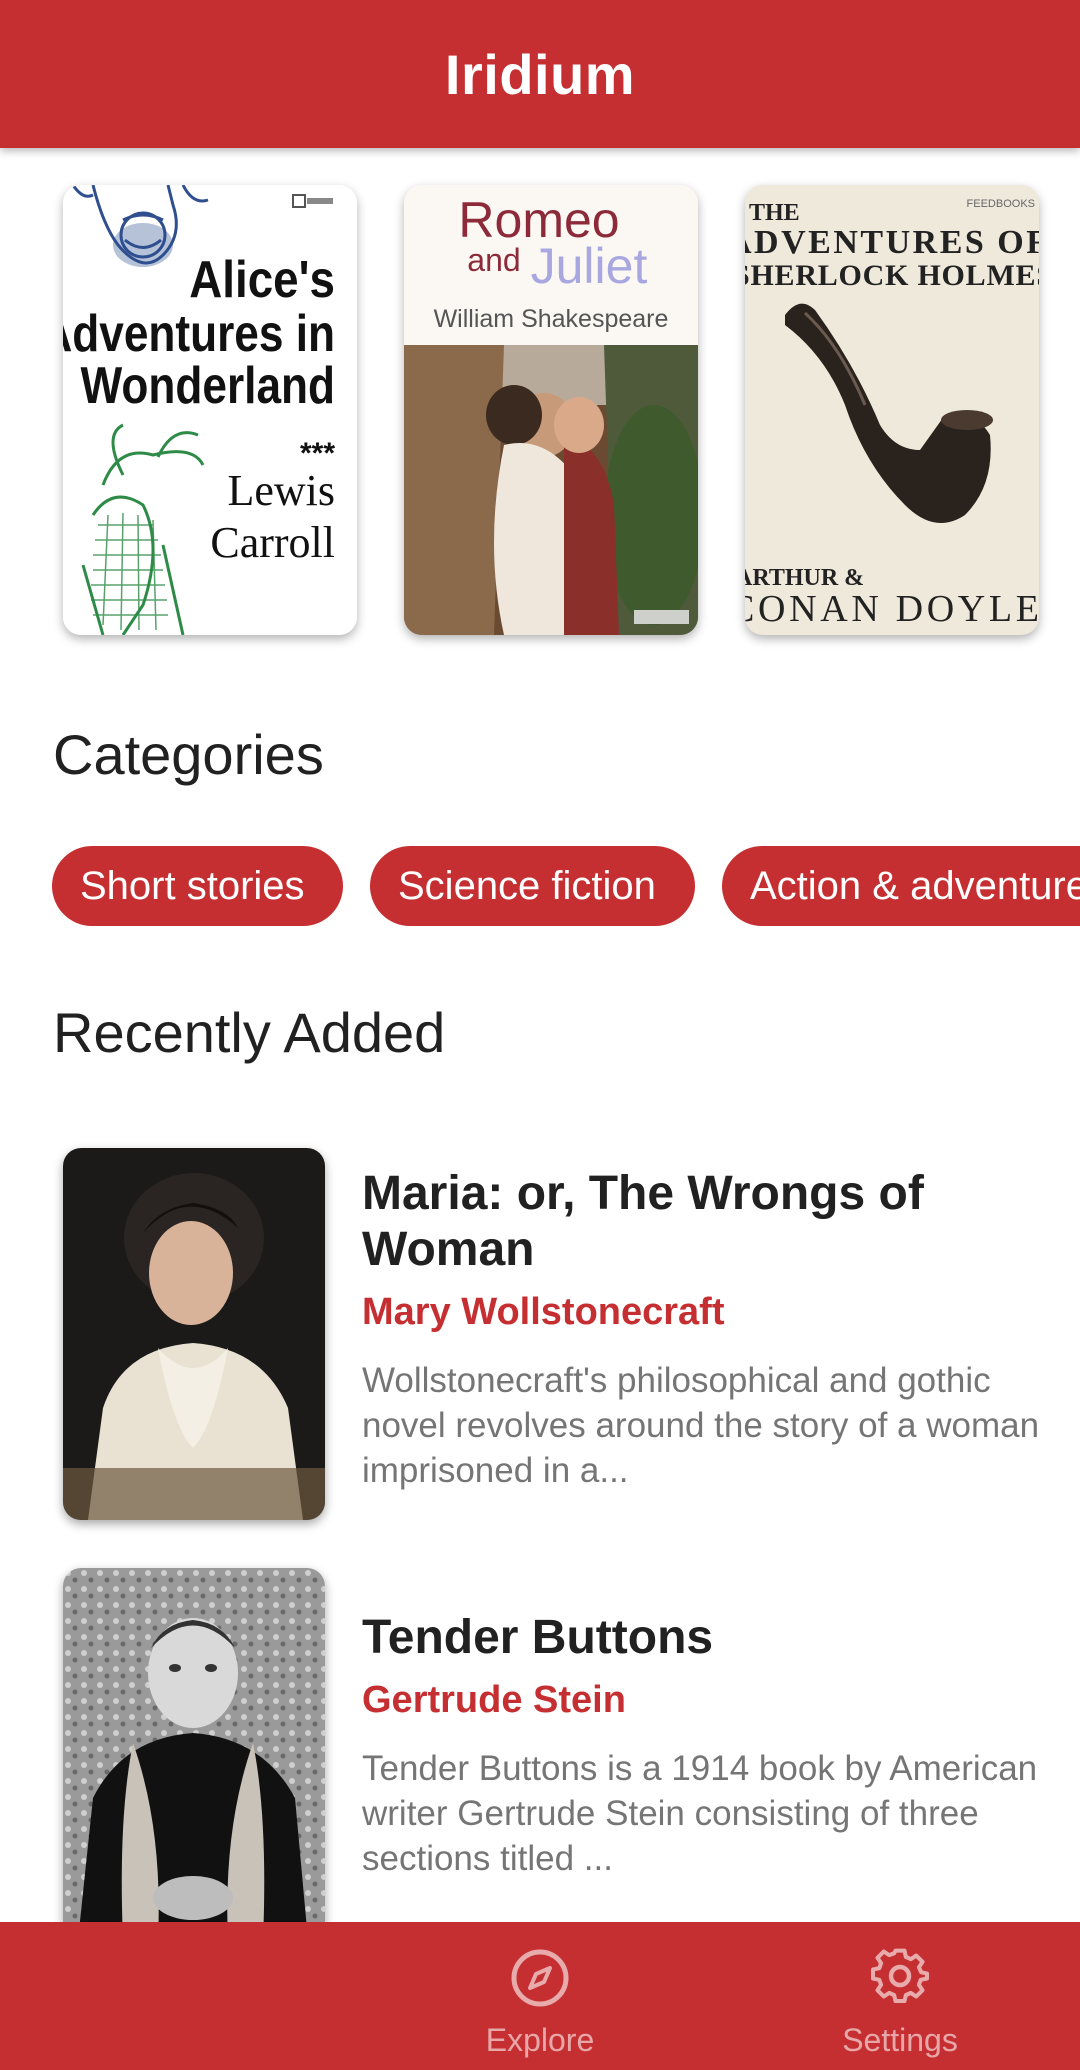  Describe the element at coordinates (543, 1312) in the screenshot. I see `book-author: Mary Wollstonecraft` at that location.